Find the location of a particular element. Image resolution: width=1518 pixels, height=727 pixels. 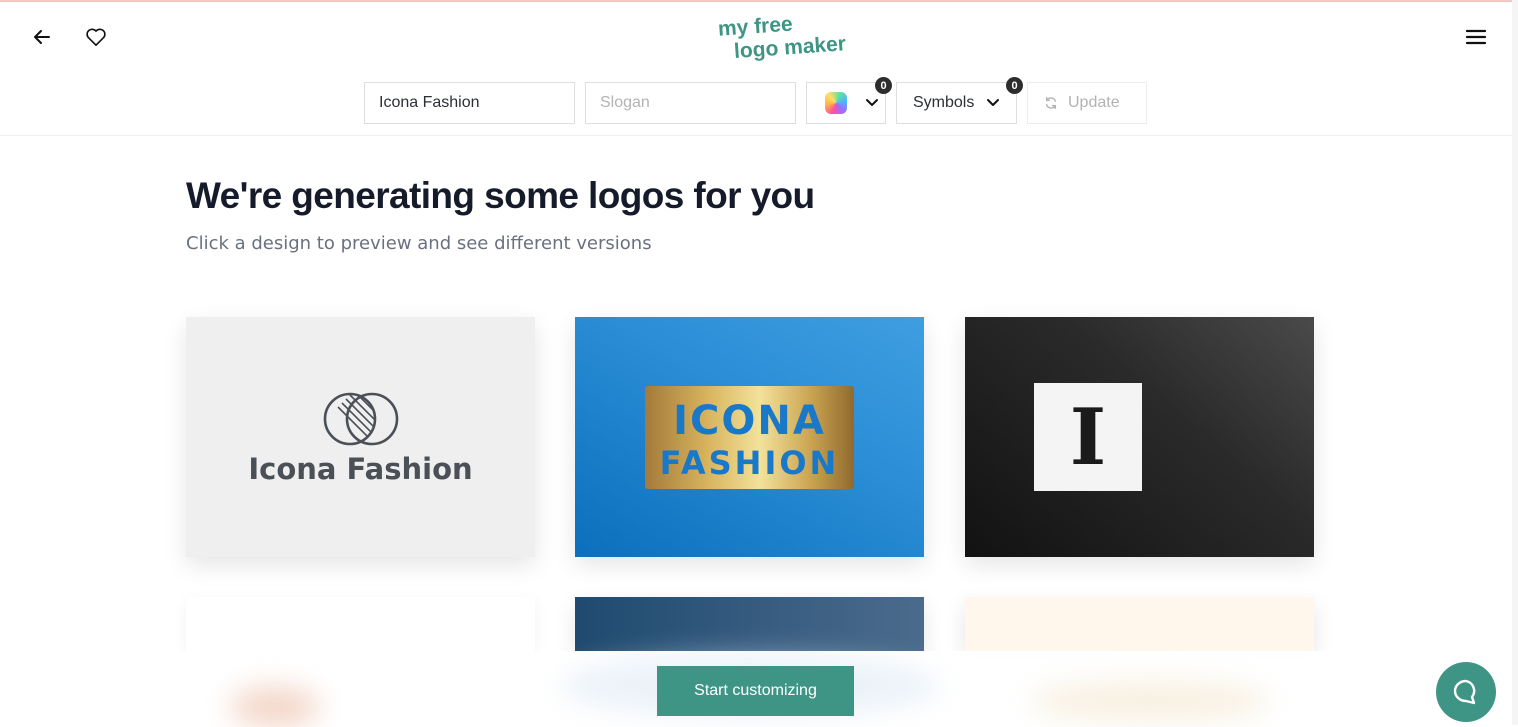

page-title: We're generating some logos for you is located at coordinates (500, 195).